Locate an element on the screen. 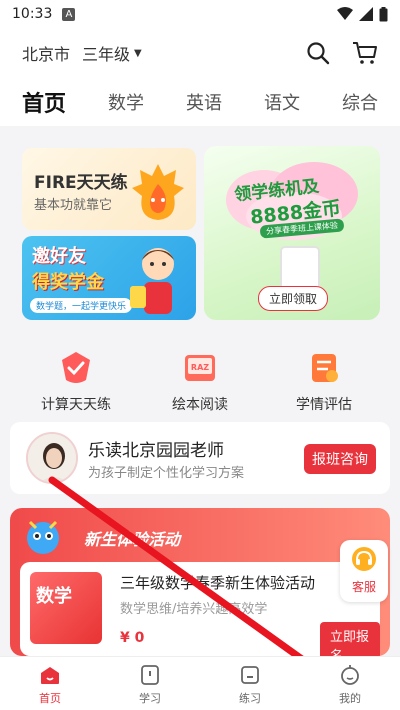 The image size is (400, 710). home-icon is located at coordinates (50, 675).